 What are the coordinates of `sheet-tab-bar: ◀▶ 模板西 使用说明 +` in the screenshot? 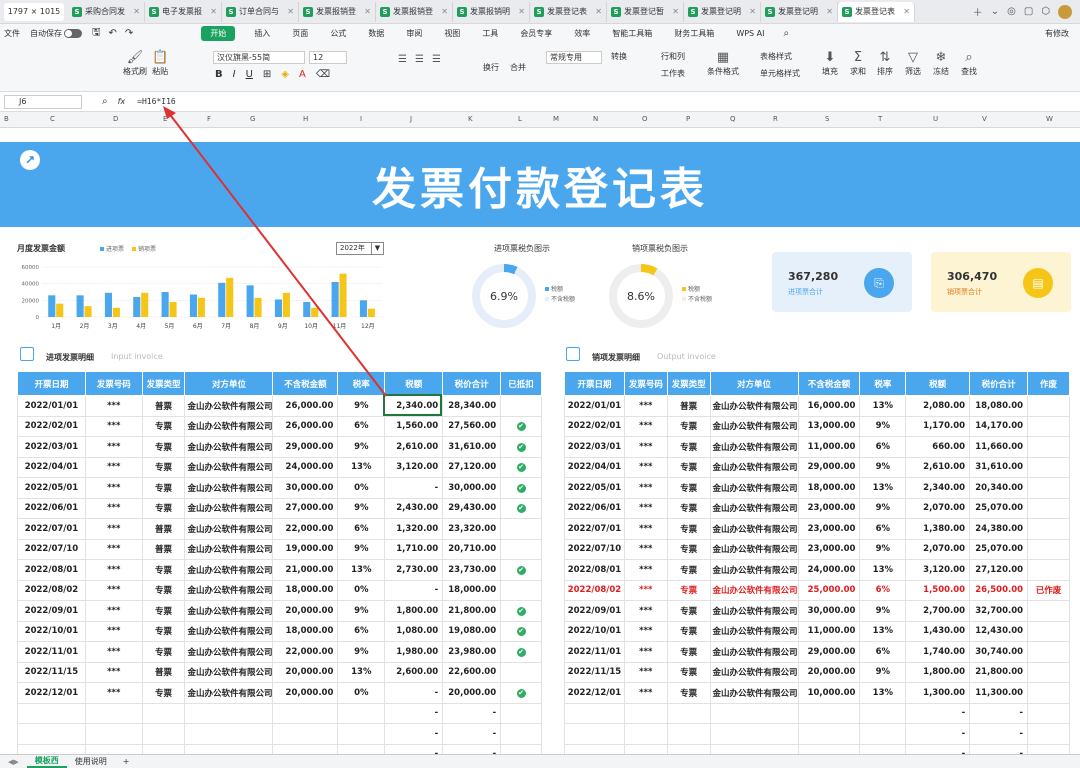 It's located at (540, 761).